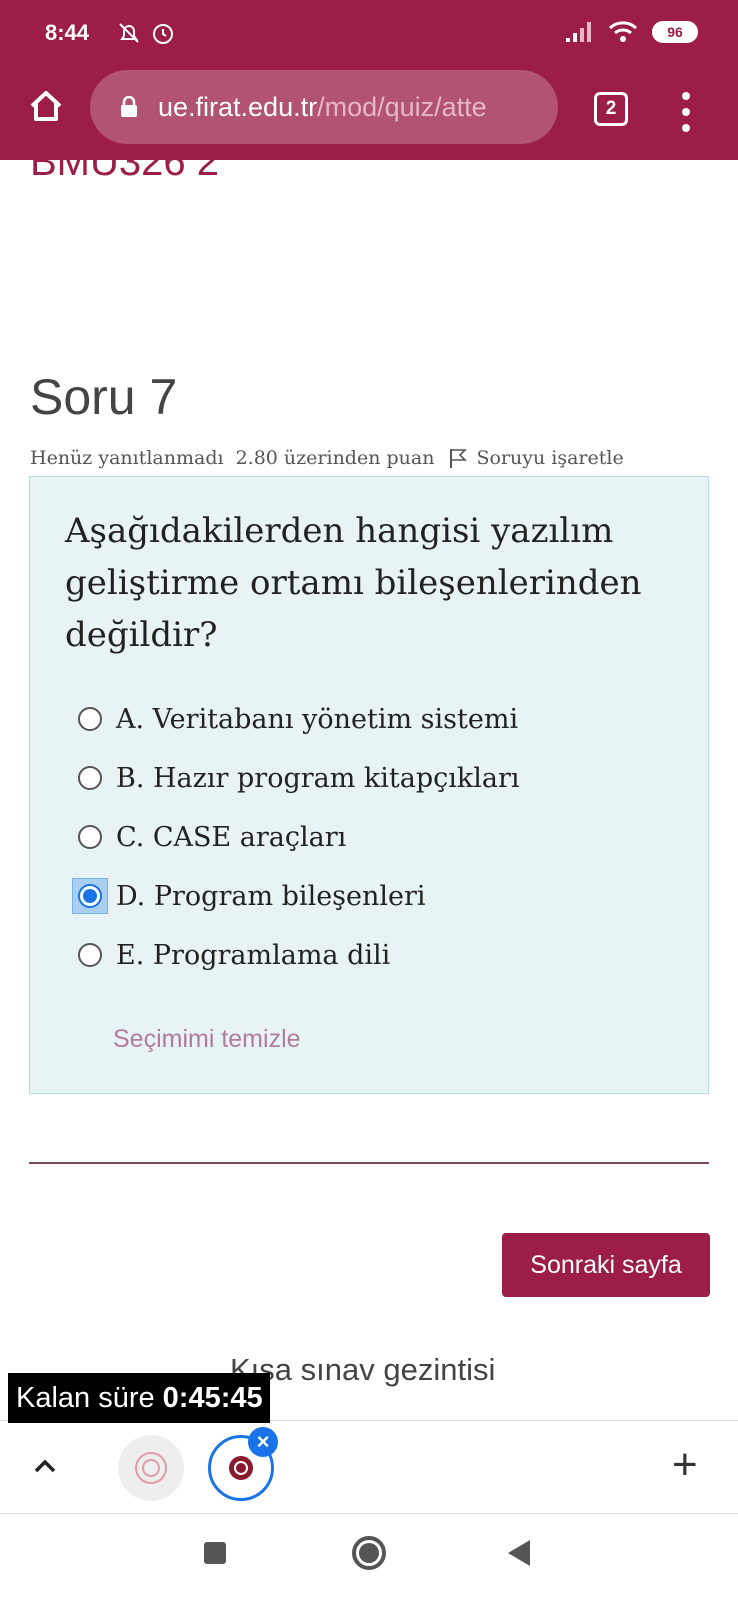  Describe the element at coordinates (127, 458) in the screenshot. I see `question-status: Henüz yanıtlanmadı` at that location.